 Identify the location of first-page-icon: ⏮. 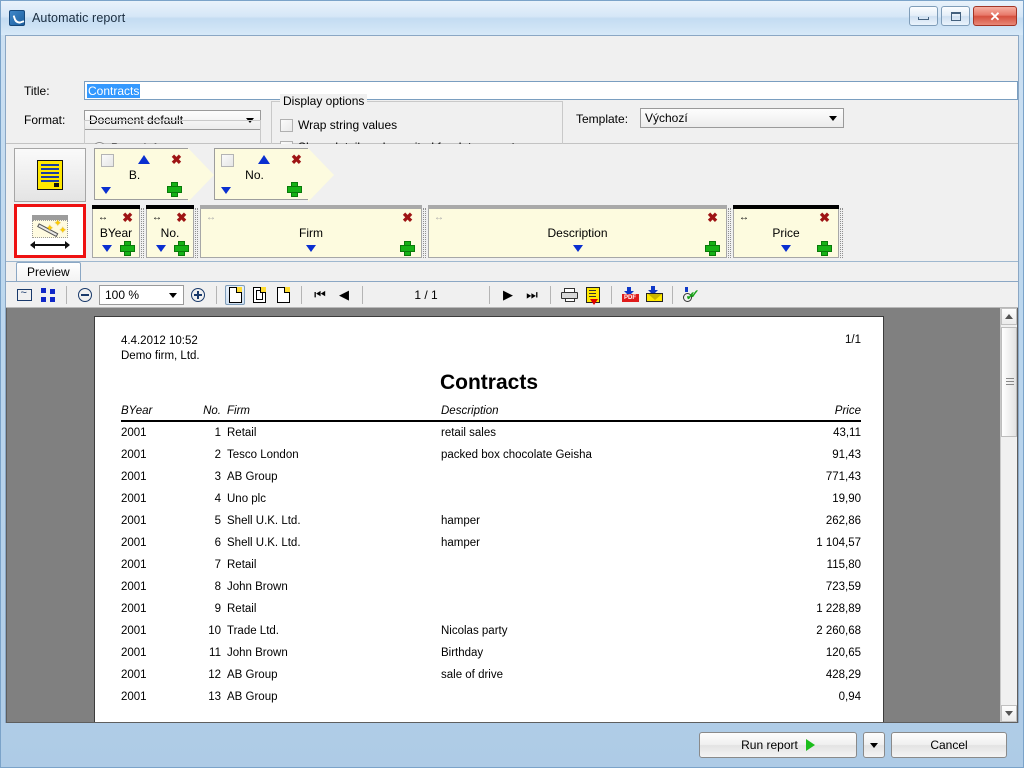
(320, 295).